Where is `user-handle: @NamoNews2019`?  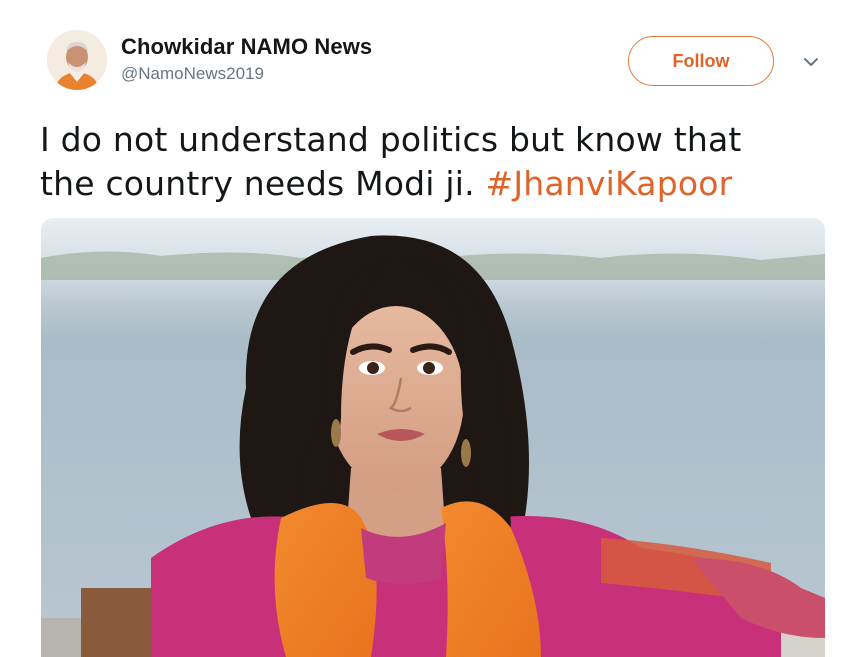
user-handle: @NamoNews2019 is located at coordinates (246, 74).